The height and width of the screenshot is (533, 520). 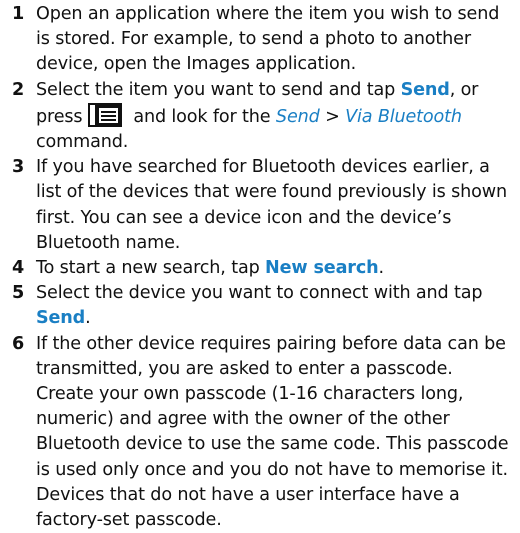 I want to click on step-text-part: Select the item you want to send and tap, so click(x=218, y=89).